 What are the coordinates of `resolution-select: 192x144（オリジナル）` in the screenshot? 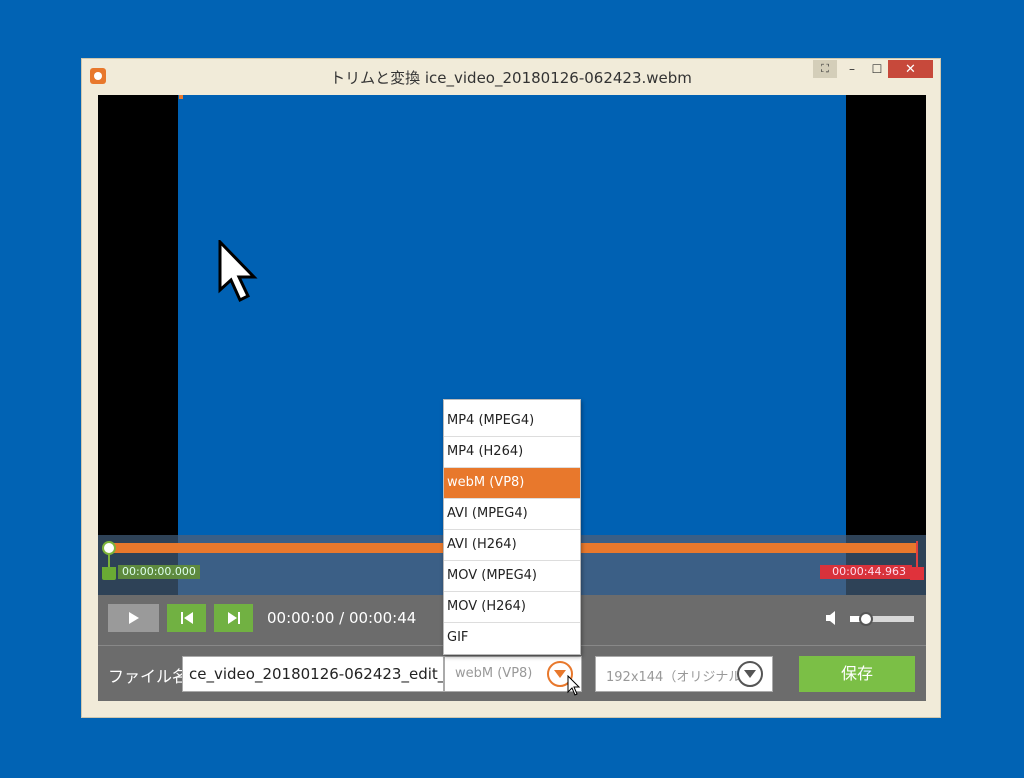 It's located at (684, 674).